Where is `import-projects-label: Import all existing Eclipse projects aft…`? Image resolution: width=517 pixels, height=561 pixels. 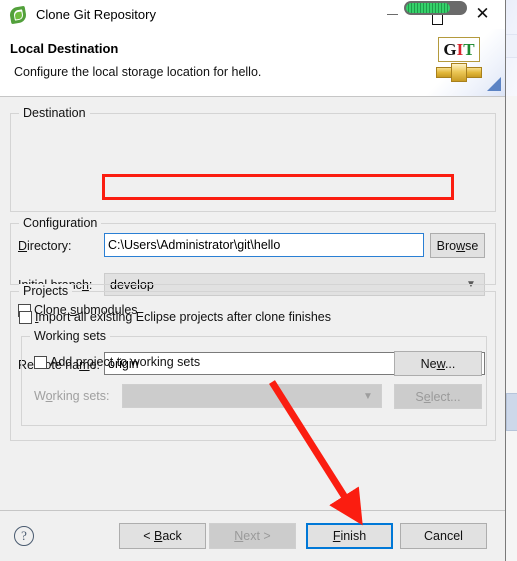 import-projects-label: Import all existing Eclipse projects aft… is located at coordinates (183, 317).